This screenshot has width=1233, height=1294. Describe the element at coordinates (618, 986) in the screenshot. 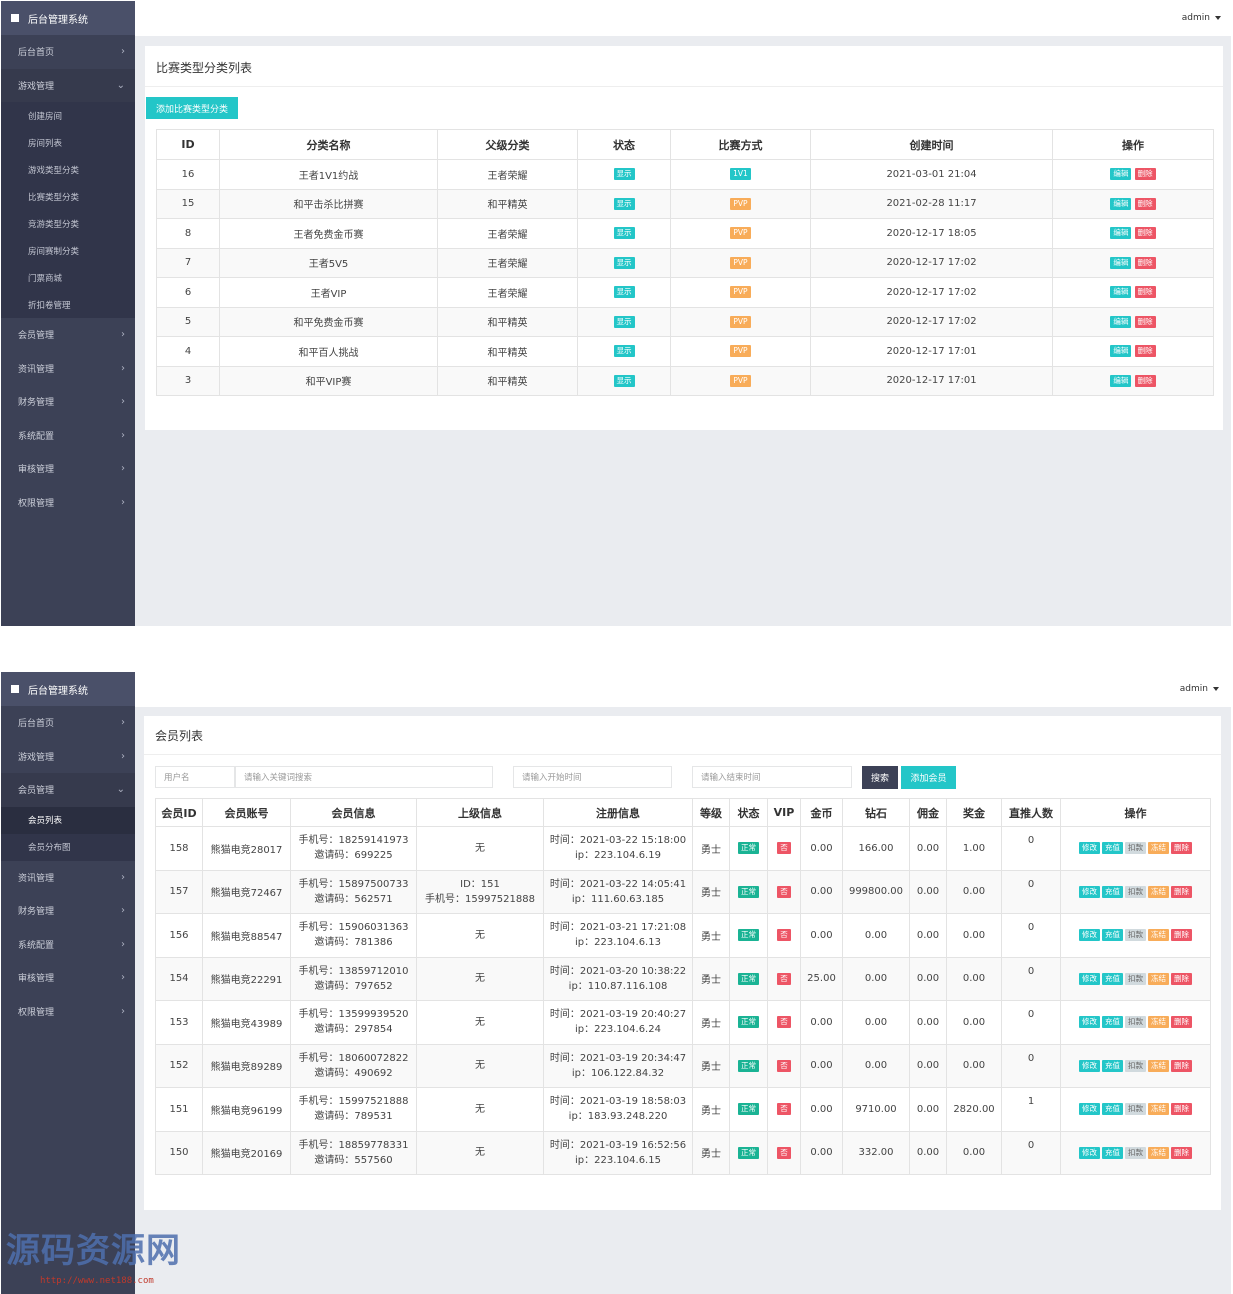

I see `register-ip: ip：110.87.116.108` at that location.